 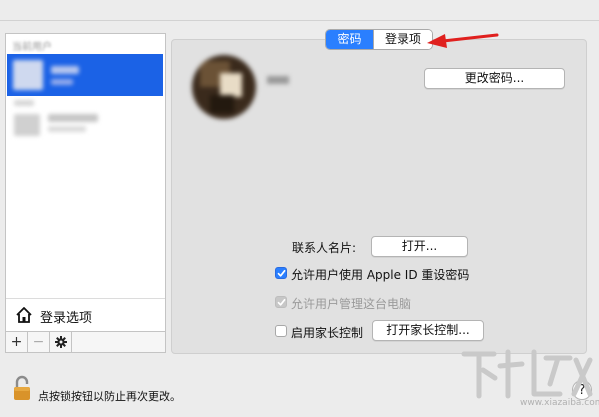 I want to click on login-options-row: 登录选项, so click(x=85, y=314).